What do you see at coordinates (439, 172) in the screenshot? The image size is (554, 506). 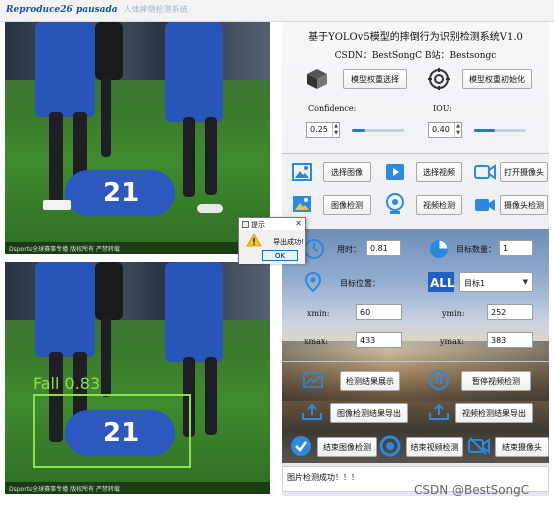 I see `select-video-button: 选择视频` at bounding box center [439, 172].